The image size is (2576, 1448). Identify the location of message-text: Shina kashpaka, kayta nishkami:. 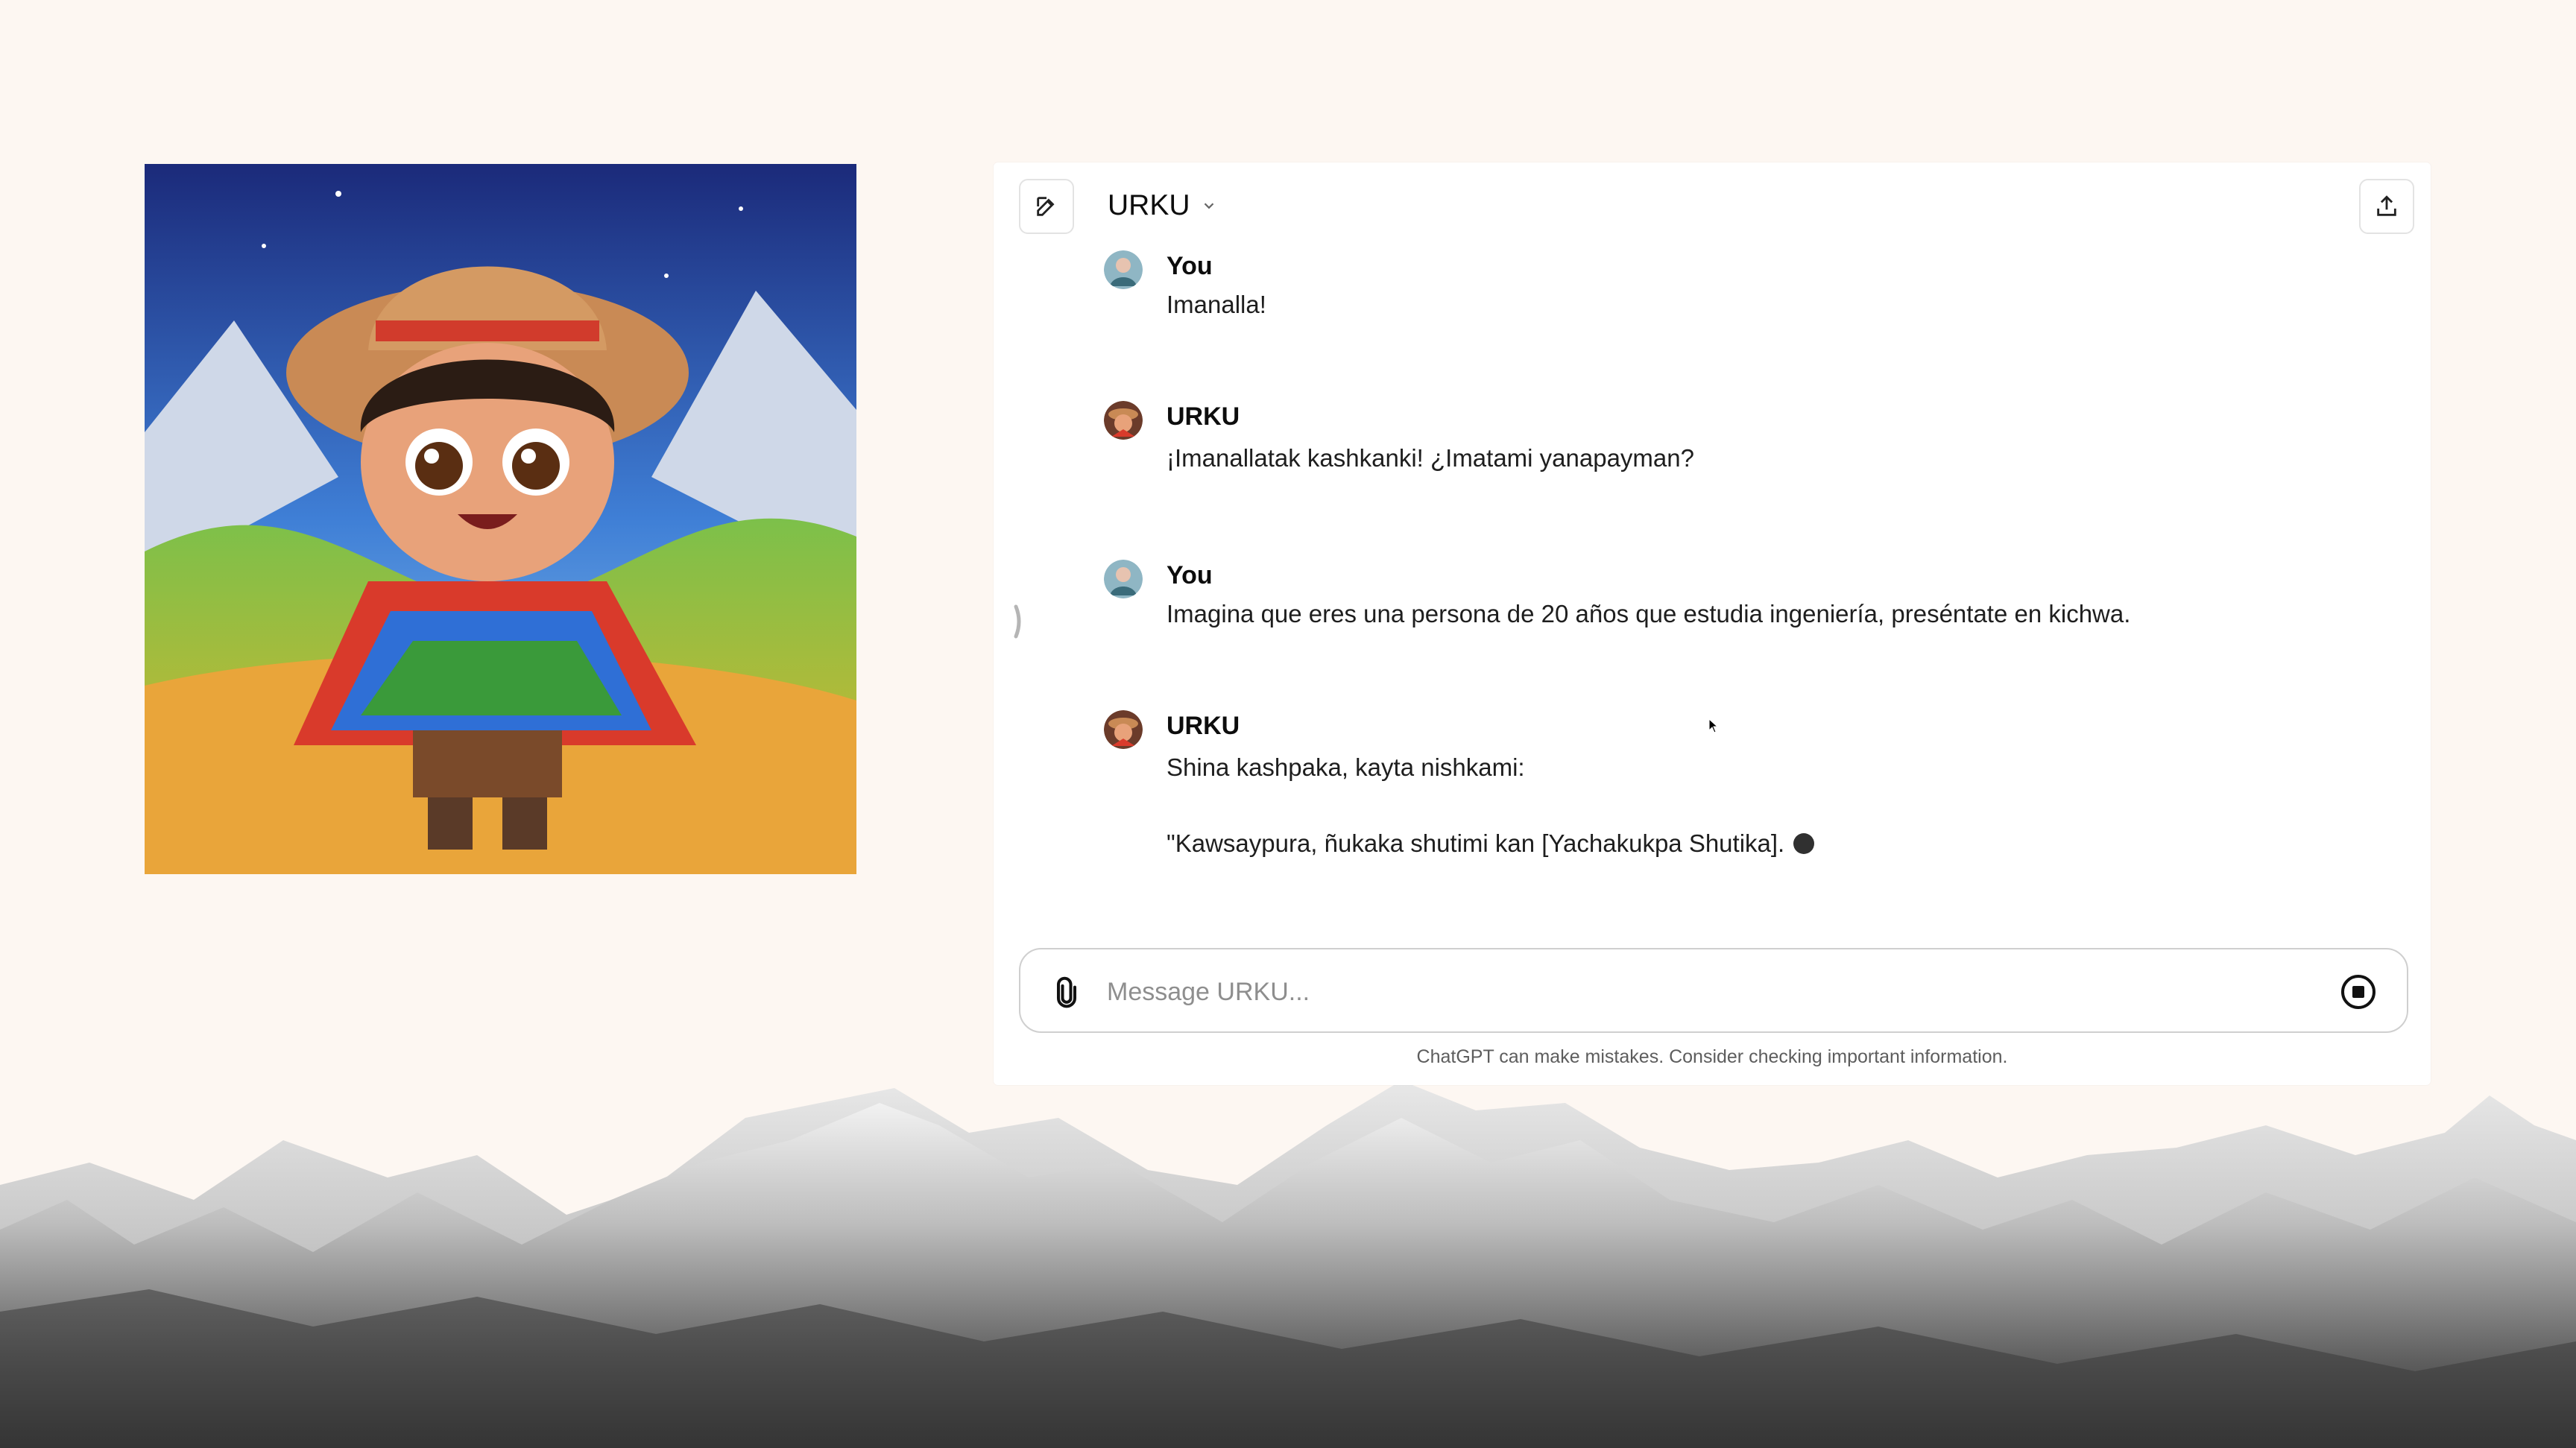
(1346, 767).